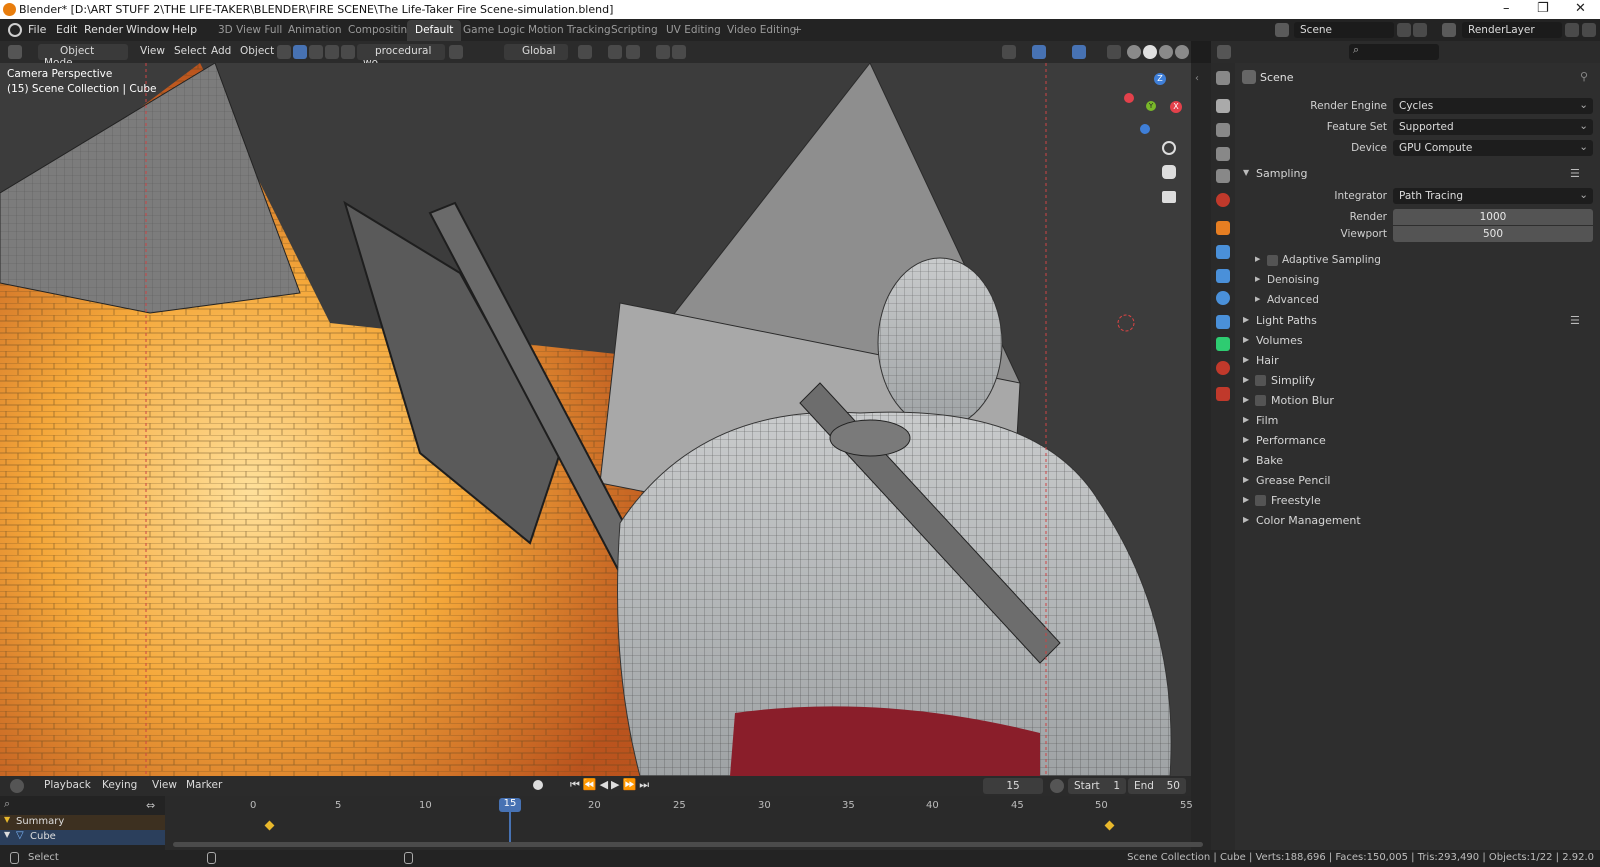 This screenshot has height=867, width=1600. I want to click on tool-tab-icon, so click(1223, 78).